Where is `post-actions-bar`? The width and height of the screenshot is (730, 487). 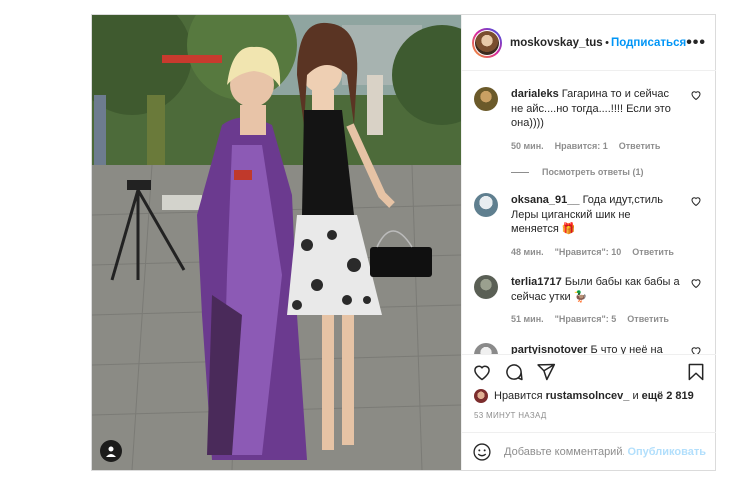
post-actions-bar is located at coordinates (589, 371).